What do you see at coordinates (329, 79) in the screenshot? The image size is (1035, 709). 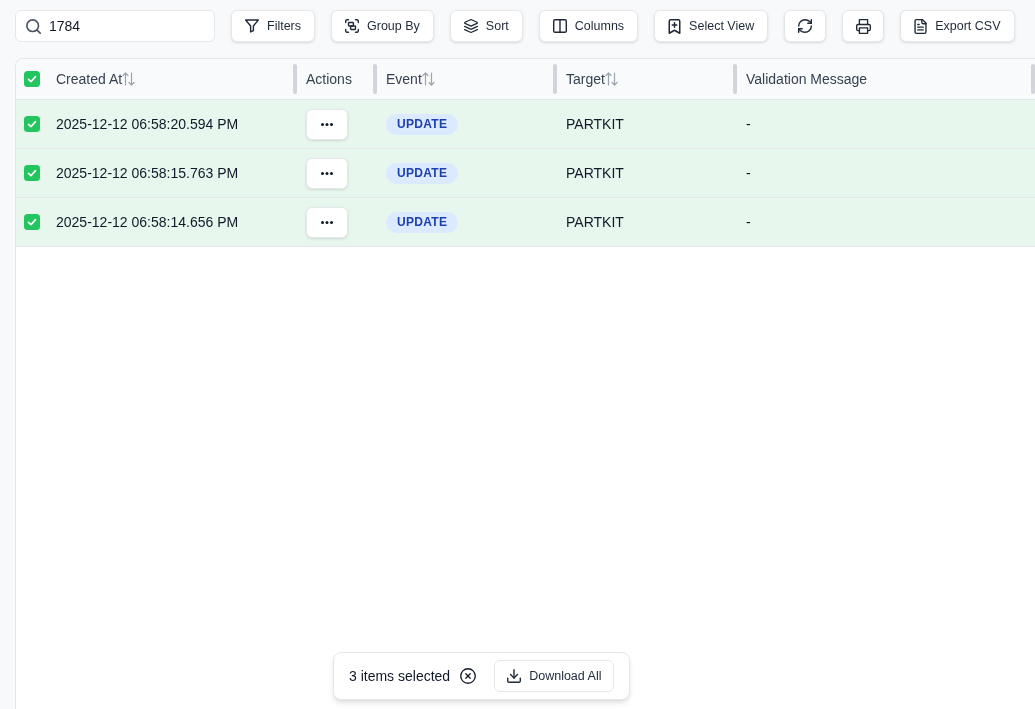 I see `column-header: Actions` at bounding box center [329, 79].